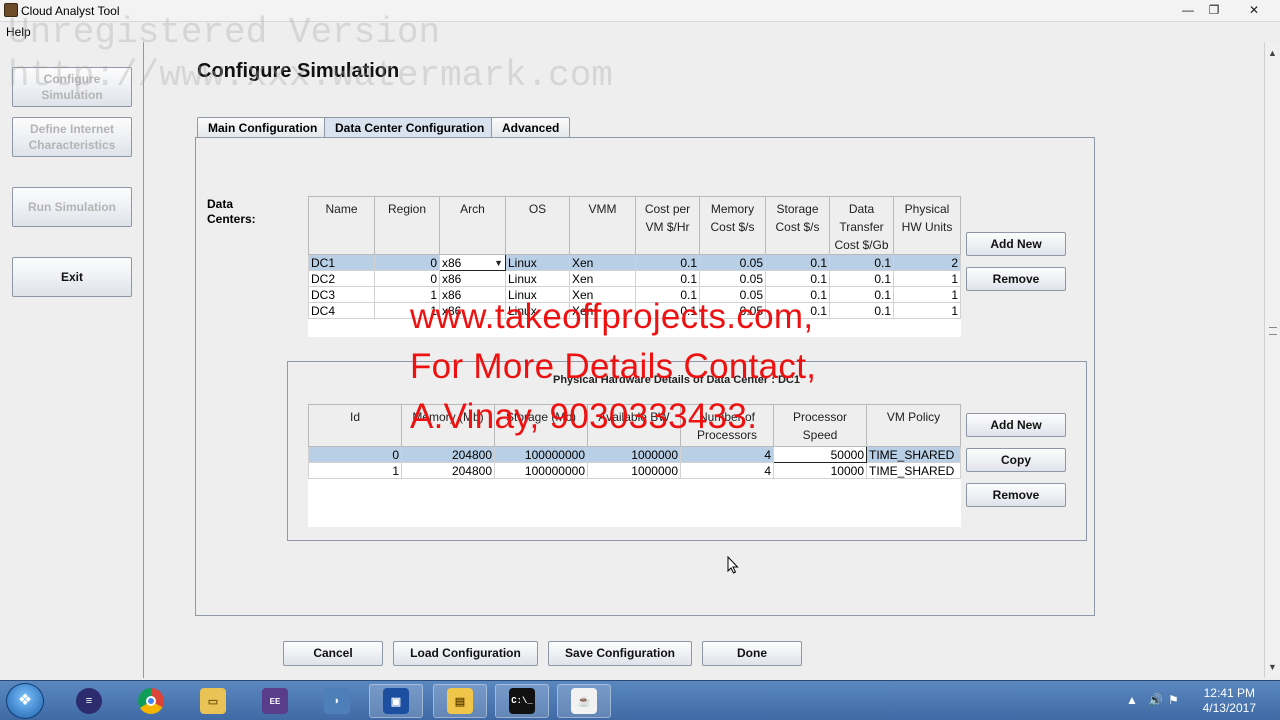 Image resolution: width=1280 pixels, height=720 pixels. What do you see at coordinates (213, 701) in the screenshot?
I see `folder-icon: ▭` at bounding box center [213, 701].